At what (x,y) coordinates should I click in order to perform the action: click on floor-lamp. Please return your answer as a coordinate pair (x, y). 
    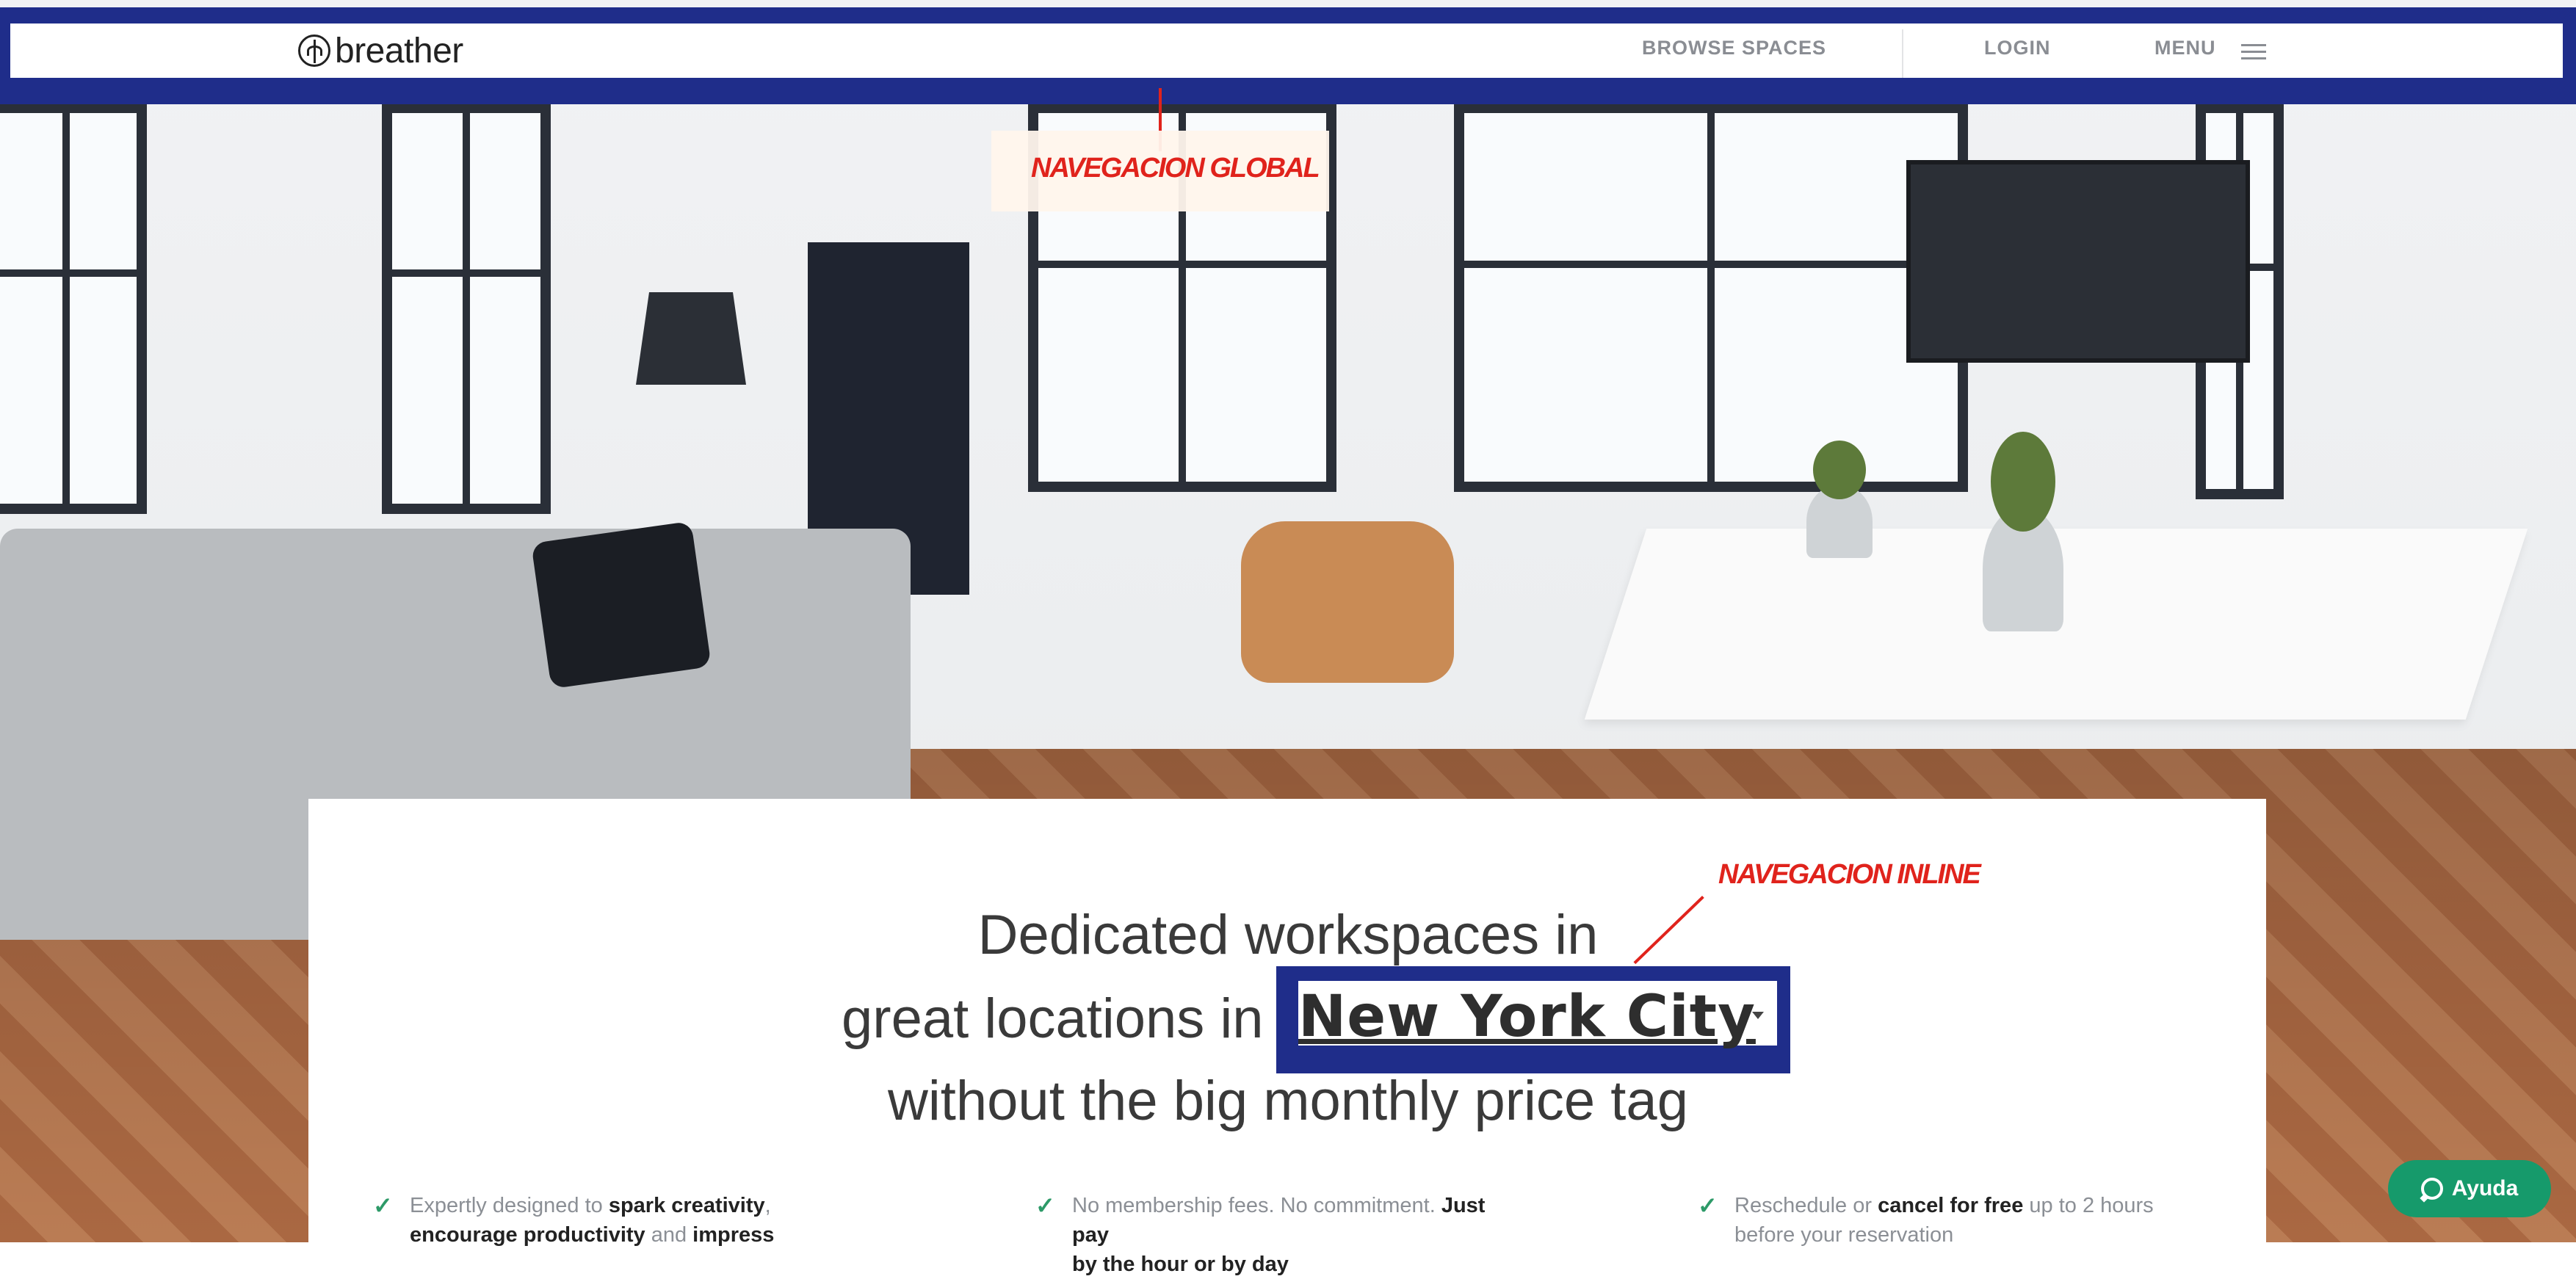
    Looking at the image, I should click on (691, 338).